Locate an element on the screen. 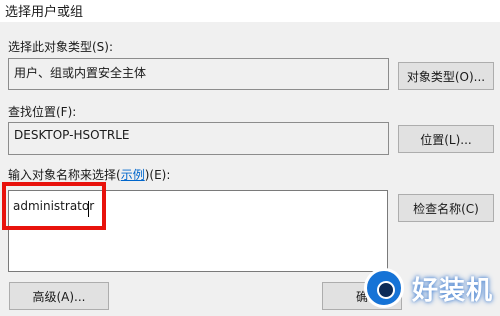  object-type-label: 选择此对象类型(S): is located at coordinates (61, 47).